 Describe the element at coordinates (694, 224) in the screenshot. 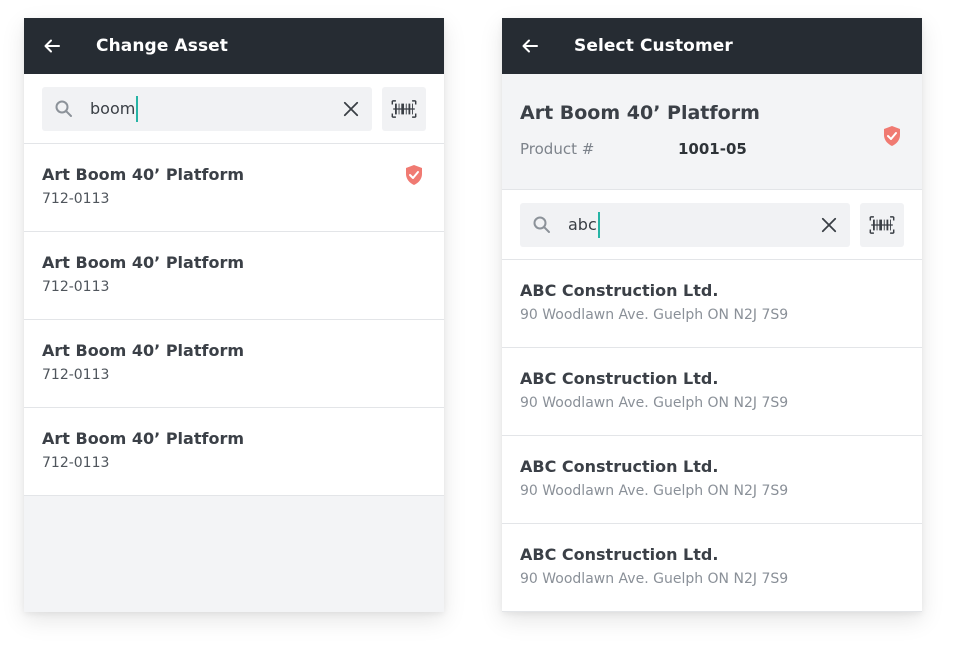

I see `search-value: abc` at that location.